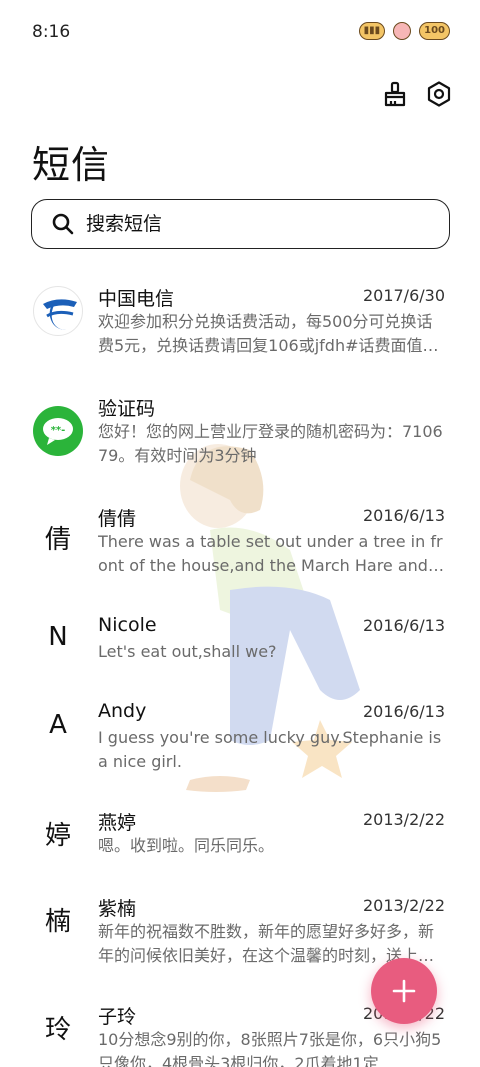 This screenshot has height=1067, width=480. What do you see at coordinates (270, 443) in the screenshot?
I see `message-preview: 您好！您的网上营业厅登录的随机密码为：710679。有效时间为3分钟` at bounding box center [270, 443].